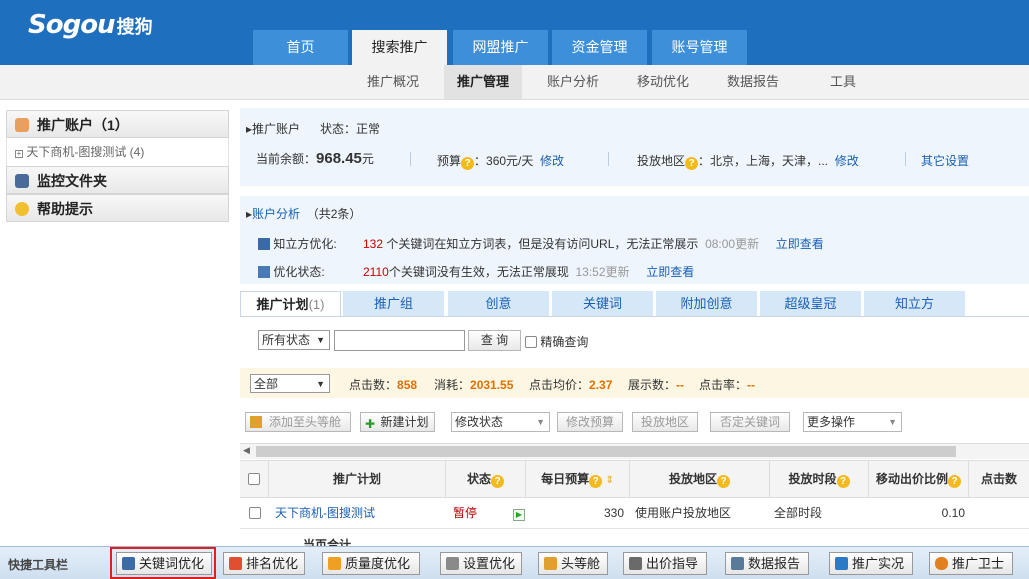 Image resolution: width=1029 pixels, height=579 pixels. I want to click on tab-super-crown: 超级皇冠, so click(810, 303).